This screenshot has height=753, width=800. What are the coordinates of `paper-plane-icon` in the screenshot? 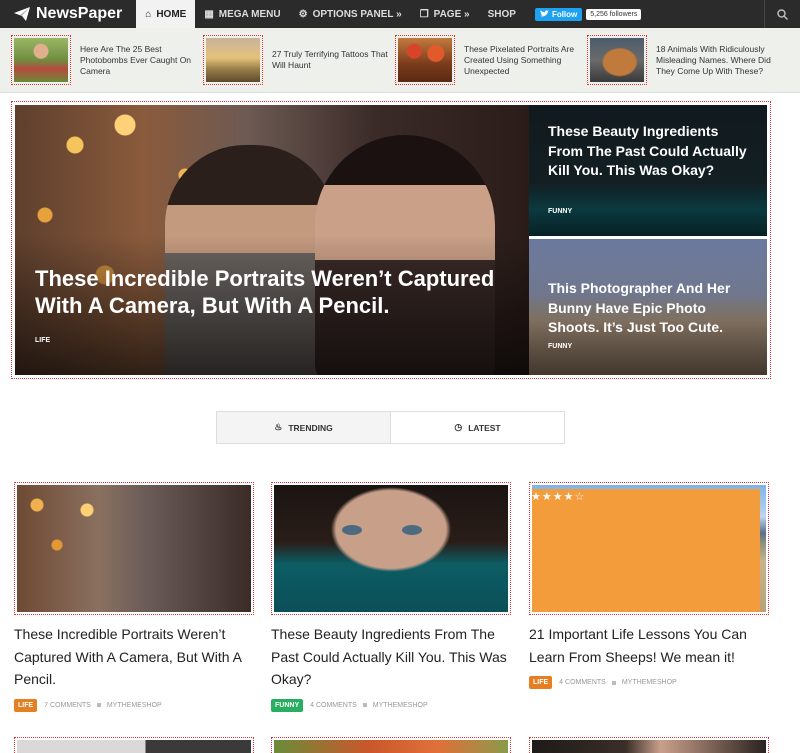 It's located at (22, 14).